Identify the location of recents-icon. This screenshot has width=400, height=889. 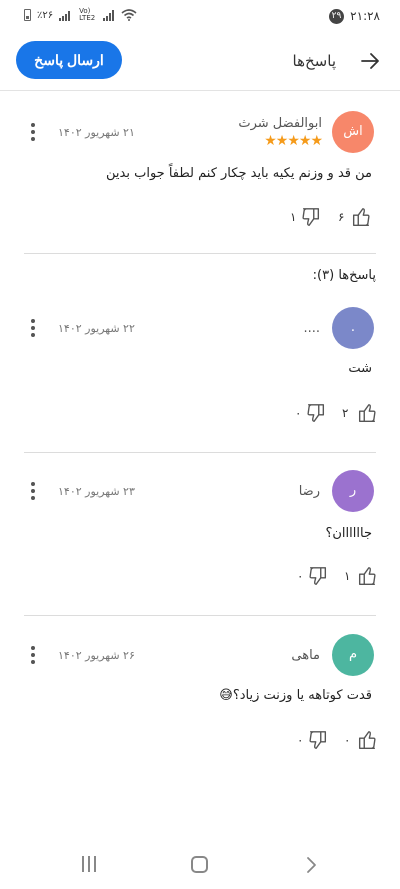
(89, 864).